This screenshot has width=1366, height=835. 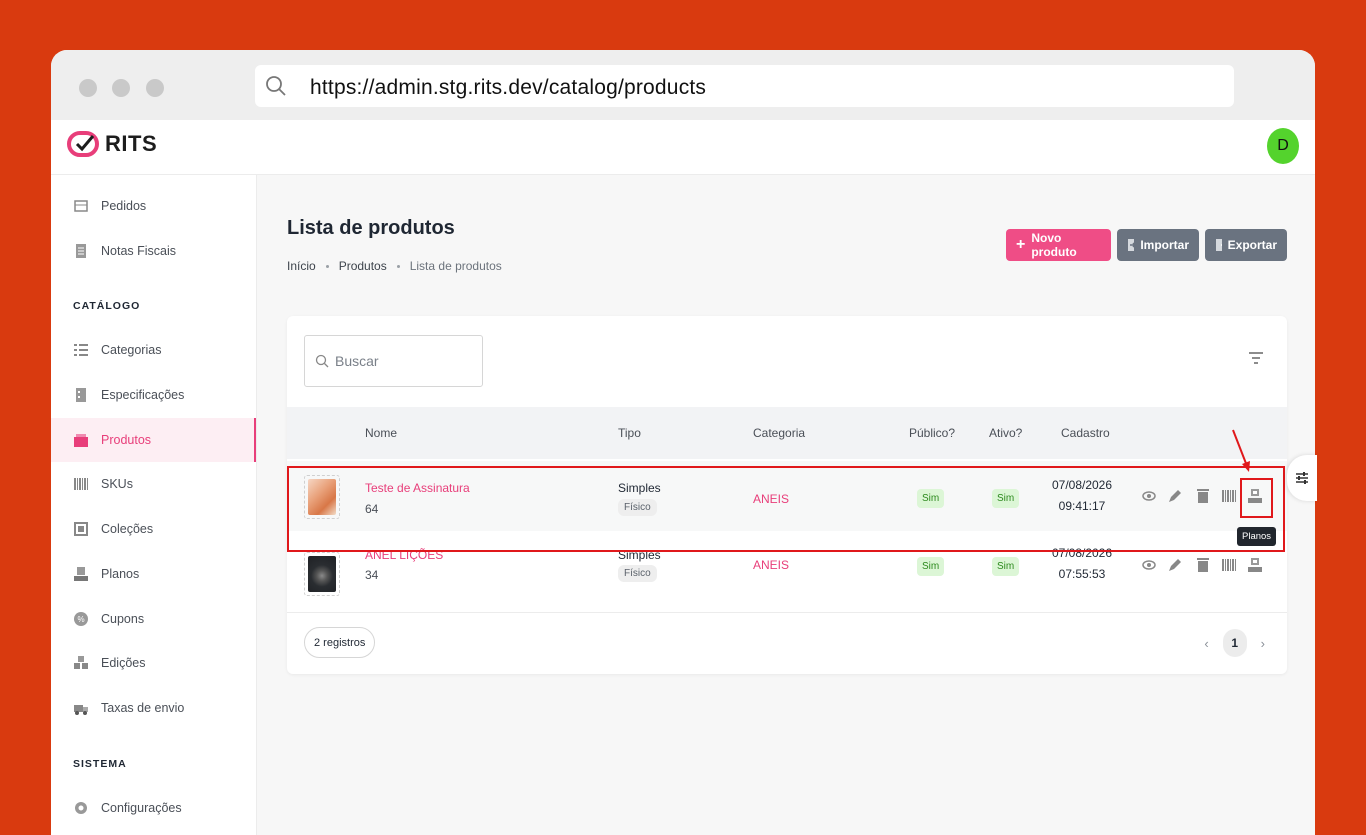 I want to click on coupon-icon: %, so click(x=81, y=619).